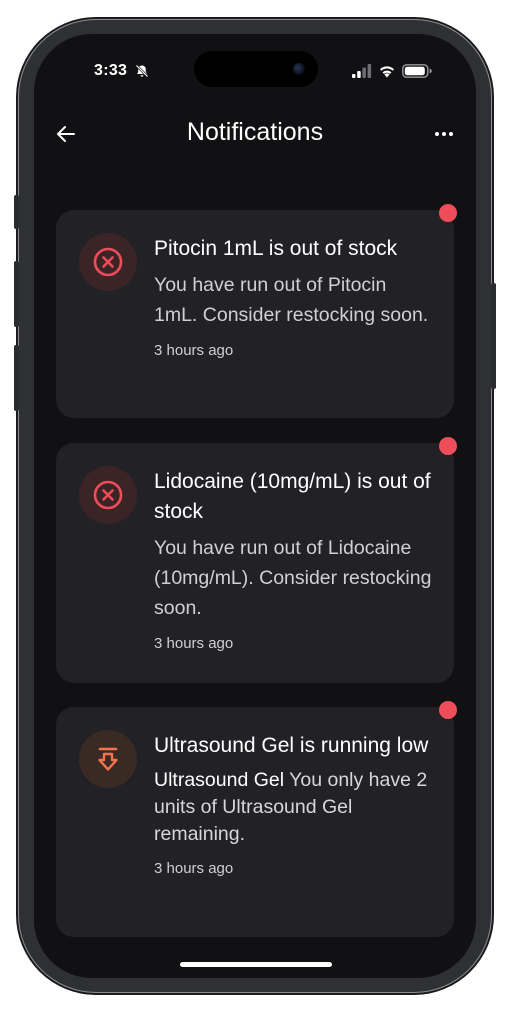 This screenshot has width=510, height=1012. What do you see at coordinates (299, 69) in the screenshot?
I see `camera-icon` at bounding box center [299, 69].